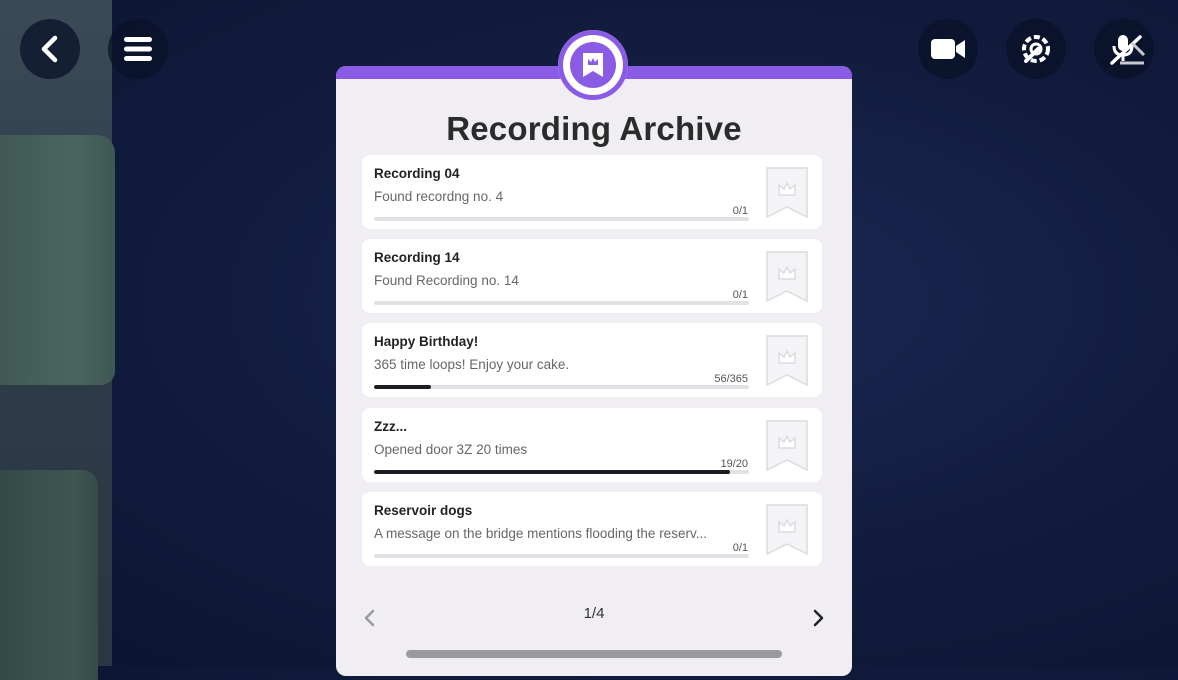  What do you see at coordinates (734, 464) in the screenshot?
I see `achievement-count: 19/20` at bounding box center [734, 464].